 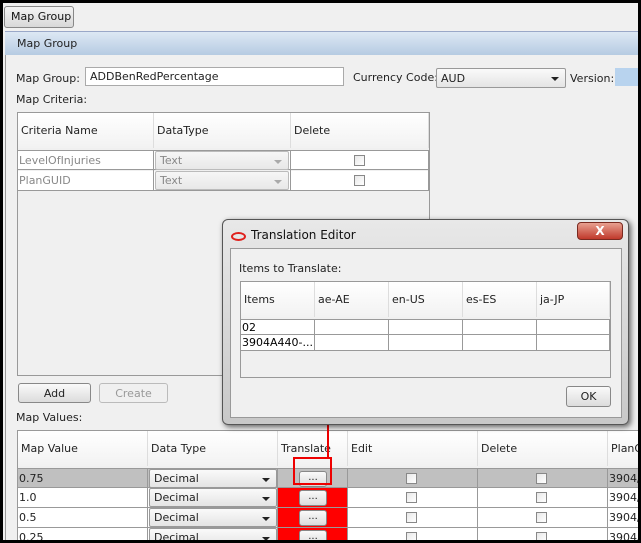 I want to click on col-criteria-name: Criteria Name, so click(x=86, y=130).